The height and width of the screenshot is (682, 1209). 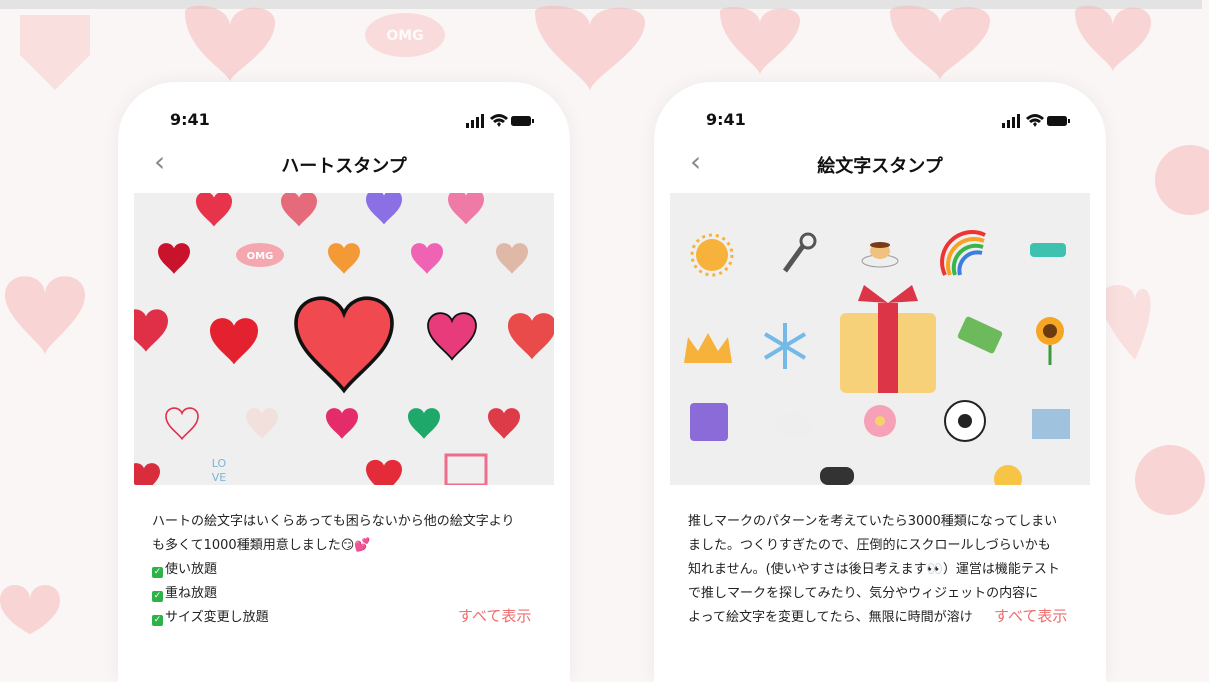 I want to click on love-stamp-text-1: LO, so click(x=219, y=463).